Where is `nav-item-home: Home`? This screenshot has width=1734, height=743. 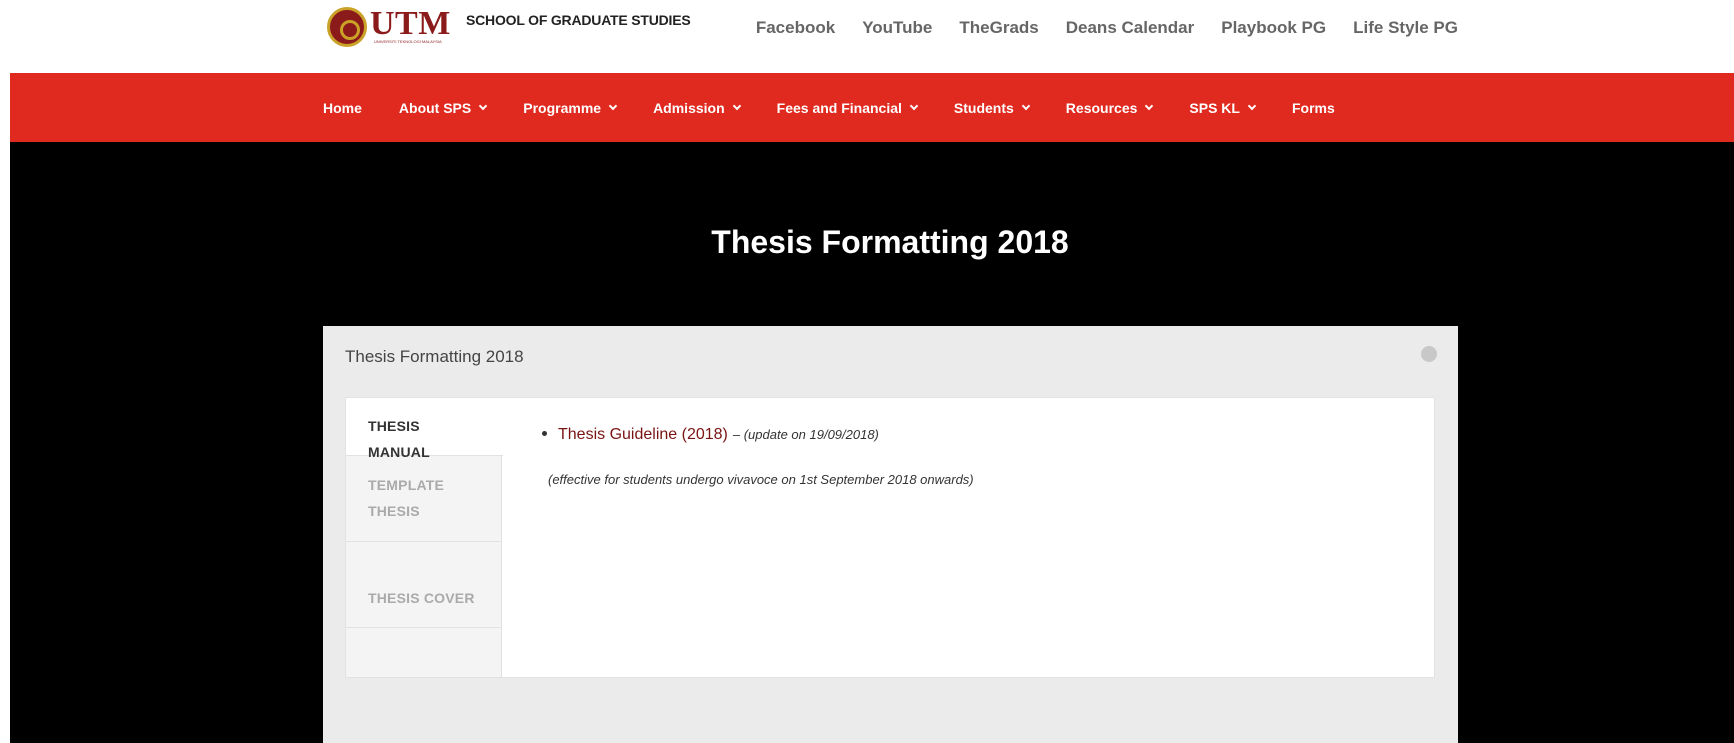
nav-item-home: Home is located at coordinates (342, 108).